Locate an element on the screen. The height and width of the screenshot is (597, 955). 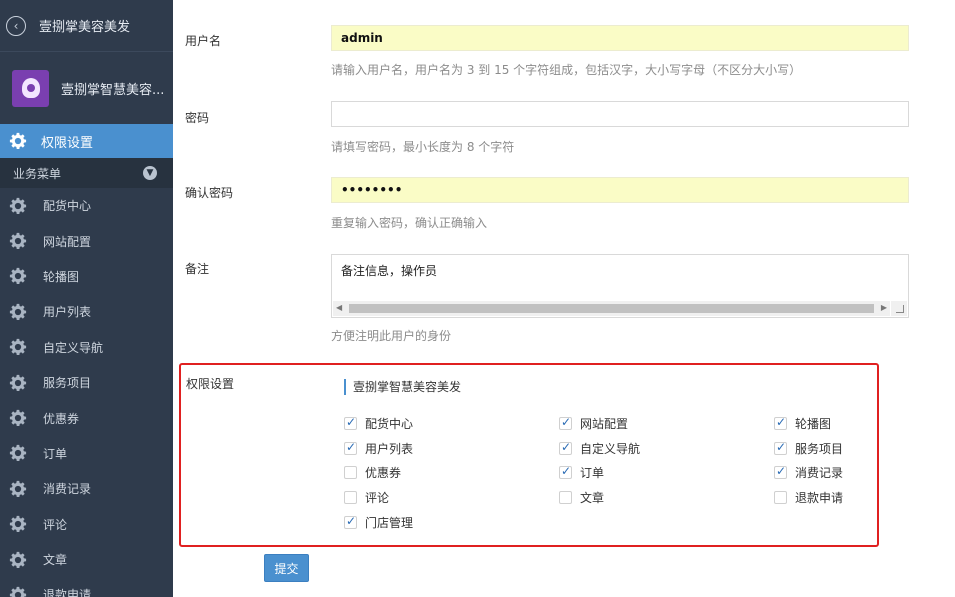
permission-group-title: 壹捌掌智慧美容美发 is located at coordinates (402, 387).